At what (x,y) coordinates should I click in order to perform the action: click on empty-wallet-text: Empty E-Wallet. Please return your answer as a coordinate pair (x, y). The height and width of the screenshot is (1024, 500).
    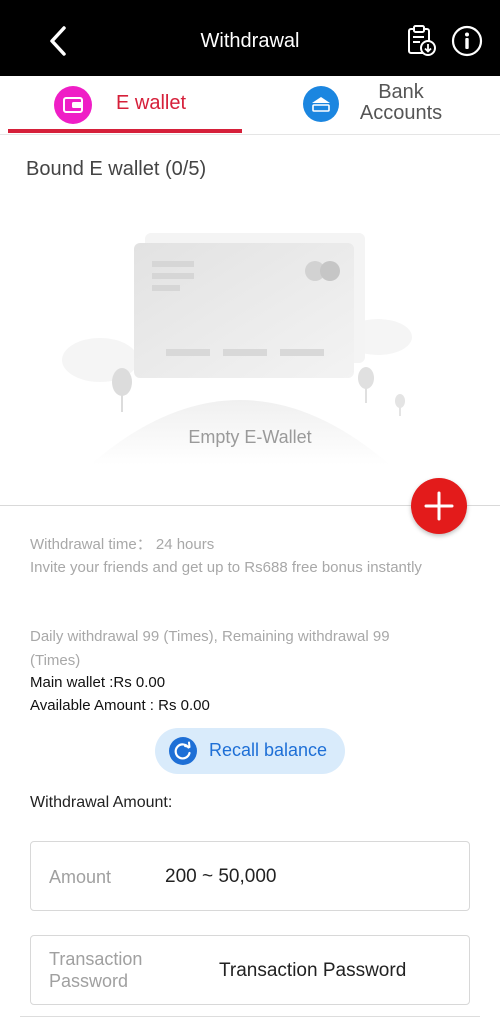
    Looking at the image, I should click on (250, 437).